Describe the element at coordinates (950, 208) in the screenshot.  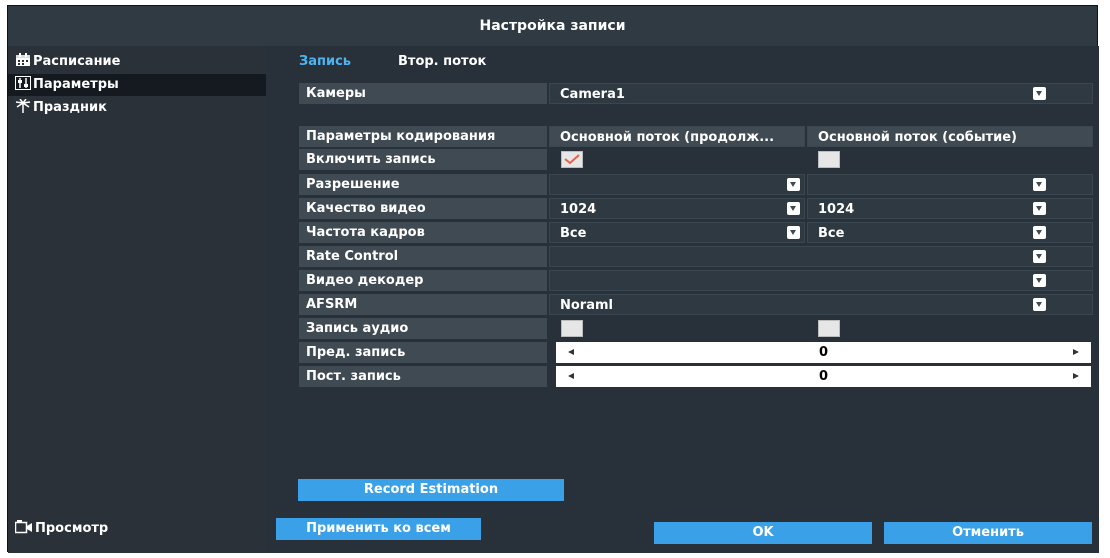
I see `quality-event-select: 1024` at that location.